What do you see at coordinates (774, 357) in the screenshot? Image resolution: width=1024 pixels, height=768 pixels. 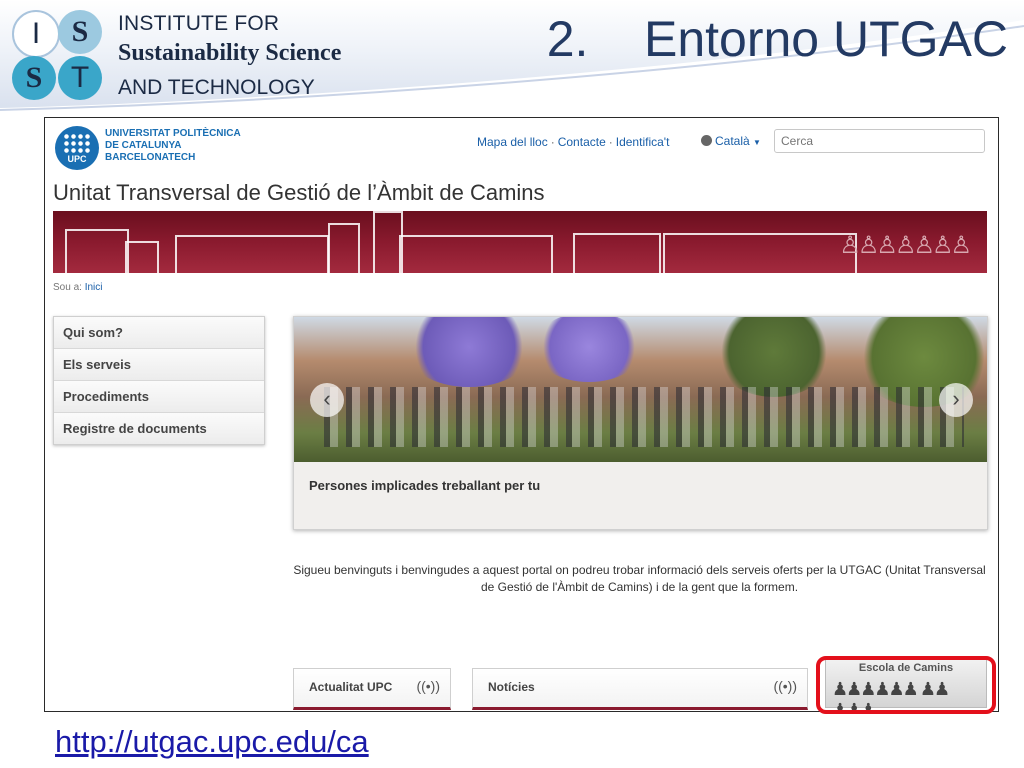 I see `green-tree` at bounding box center [774, 357].